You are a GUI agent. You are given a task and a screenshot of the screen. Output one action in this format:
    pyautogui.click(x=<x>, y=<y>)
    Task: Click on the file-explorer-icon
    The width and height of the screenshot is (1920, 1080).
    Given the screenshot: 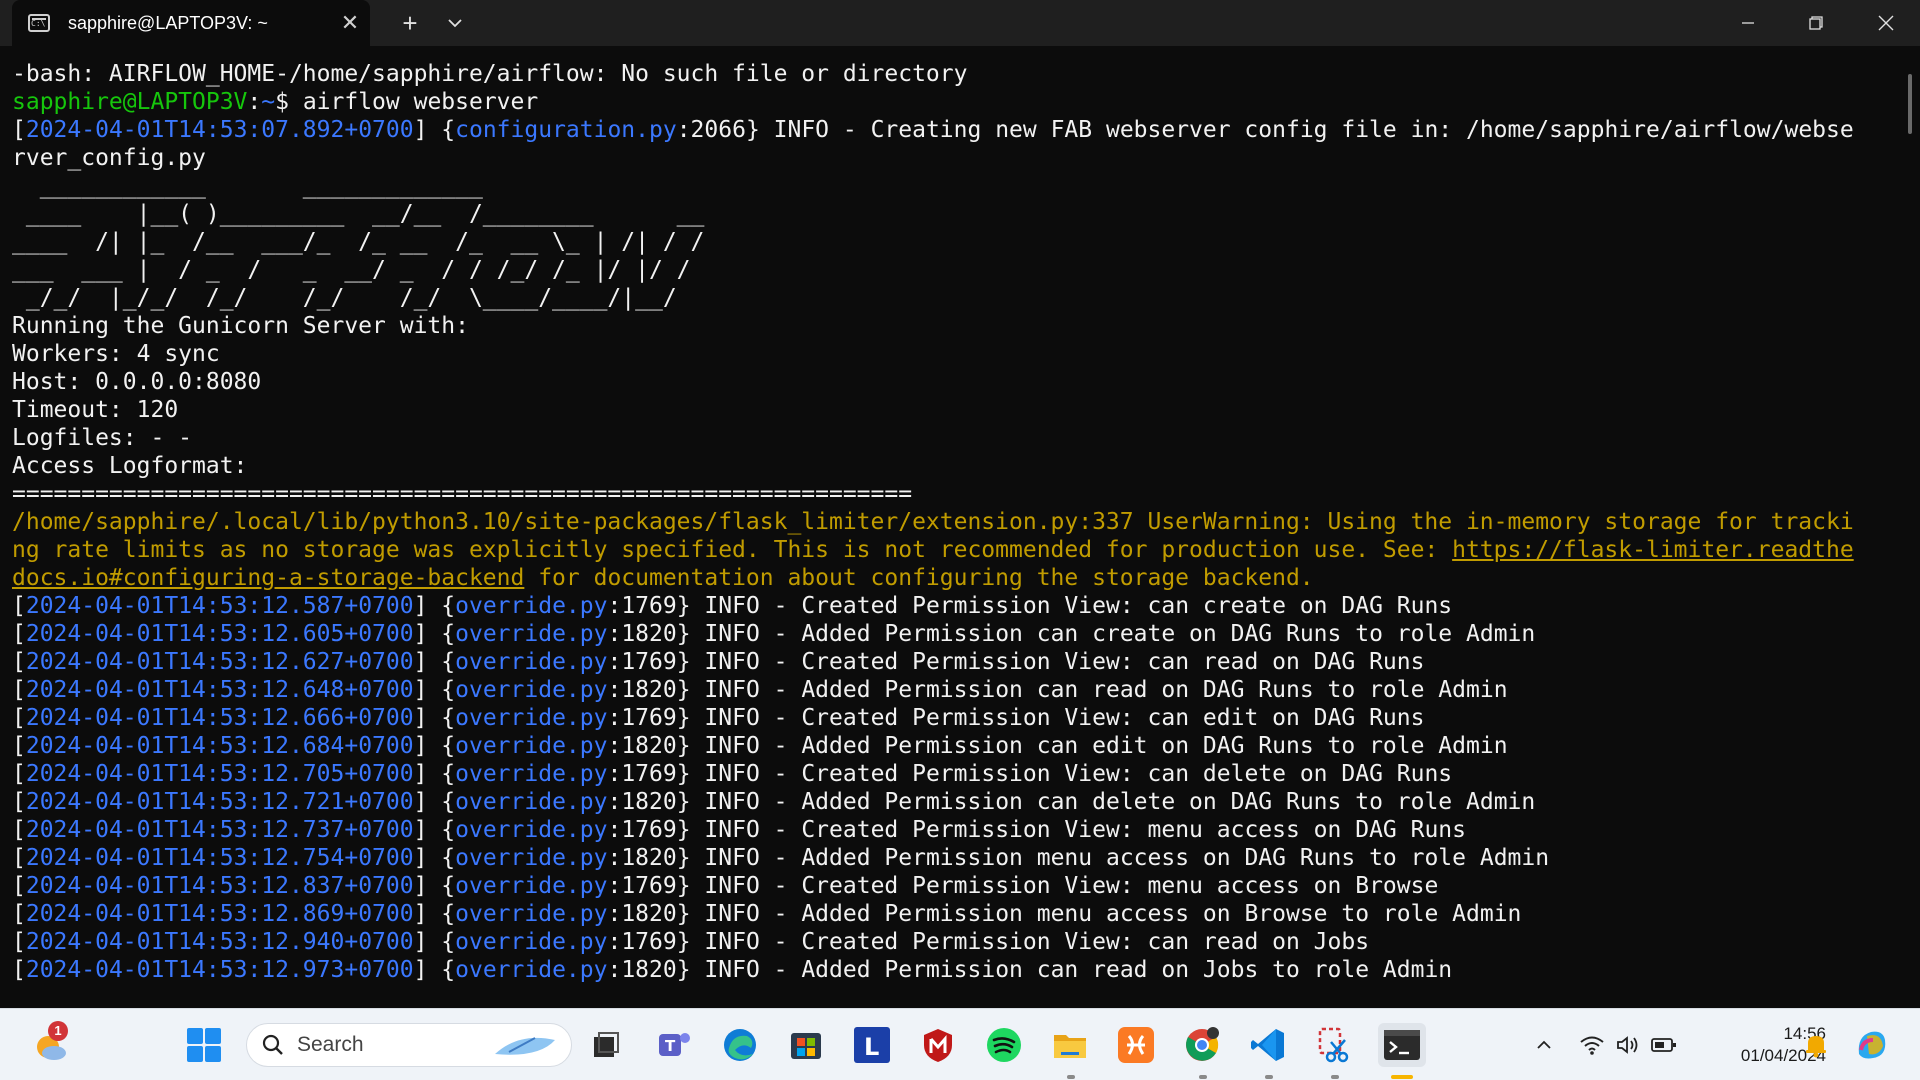 What is the action you would take?
    pyautogui.click(x=1070, y=1045)
    